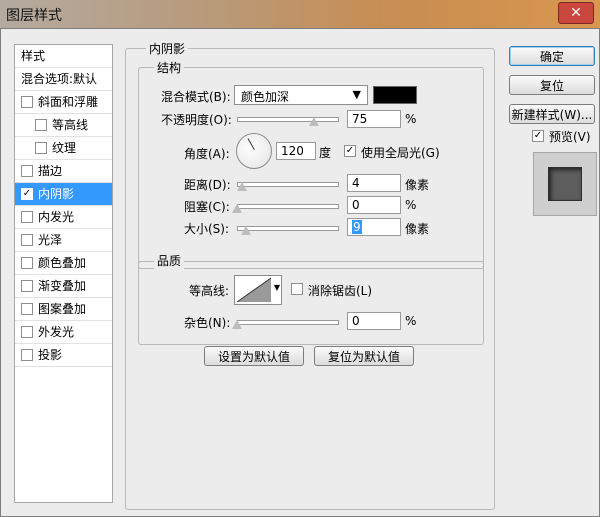 The image size is (600, 517). I want to click on style-item-stroke: 描边, so click(63, 171).